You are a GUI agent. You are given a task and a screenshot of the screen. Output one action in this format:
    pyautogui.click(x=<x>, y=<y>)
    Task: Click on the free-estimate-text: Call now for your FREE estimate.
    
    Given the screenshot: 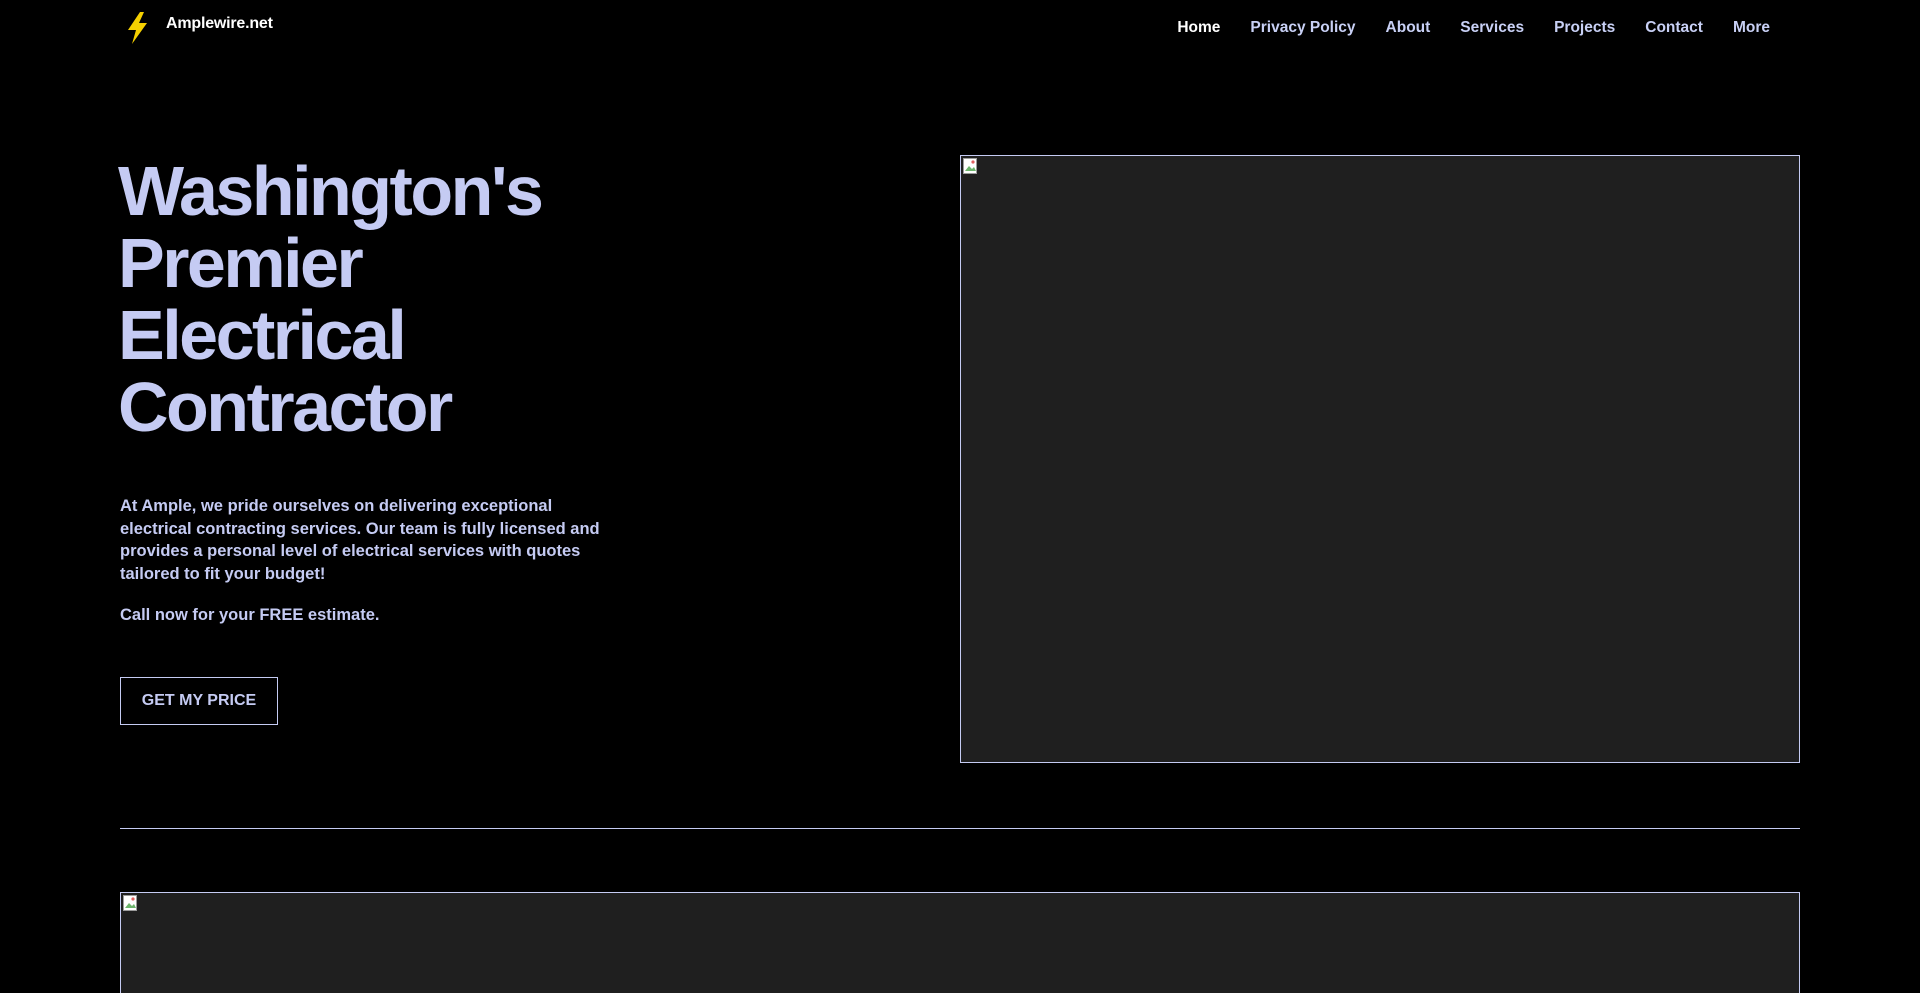 What is the action you would take?
    pyautogui.click(x=250, y=615)
    